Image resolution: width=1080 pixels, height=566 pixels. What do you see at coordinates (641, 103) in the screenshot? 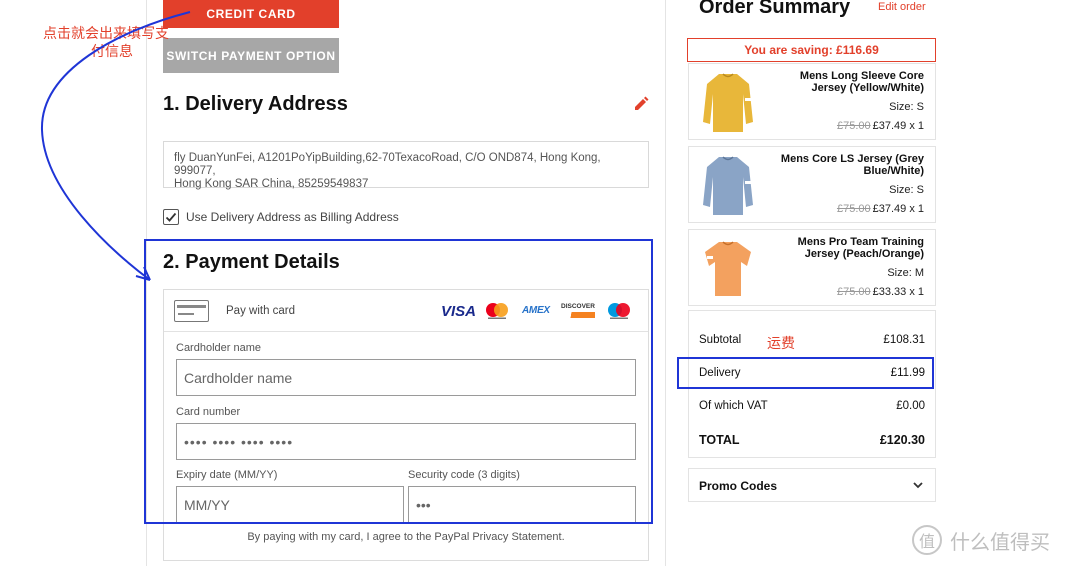
I see `pencil-icon` at bounding box center [641, 103].